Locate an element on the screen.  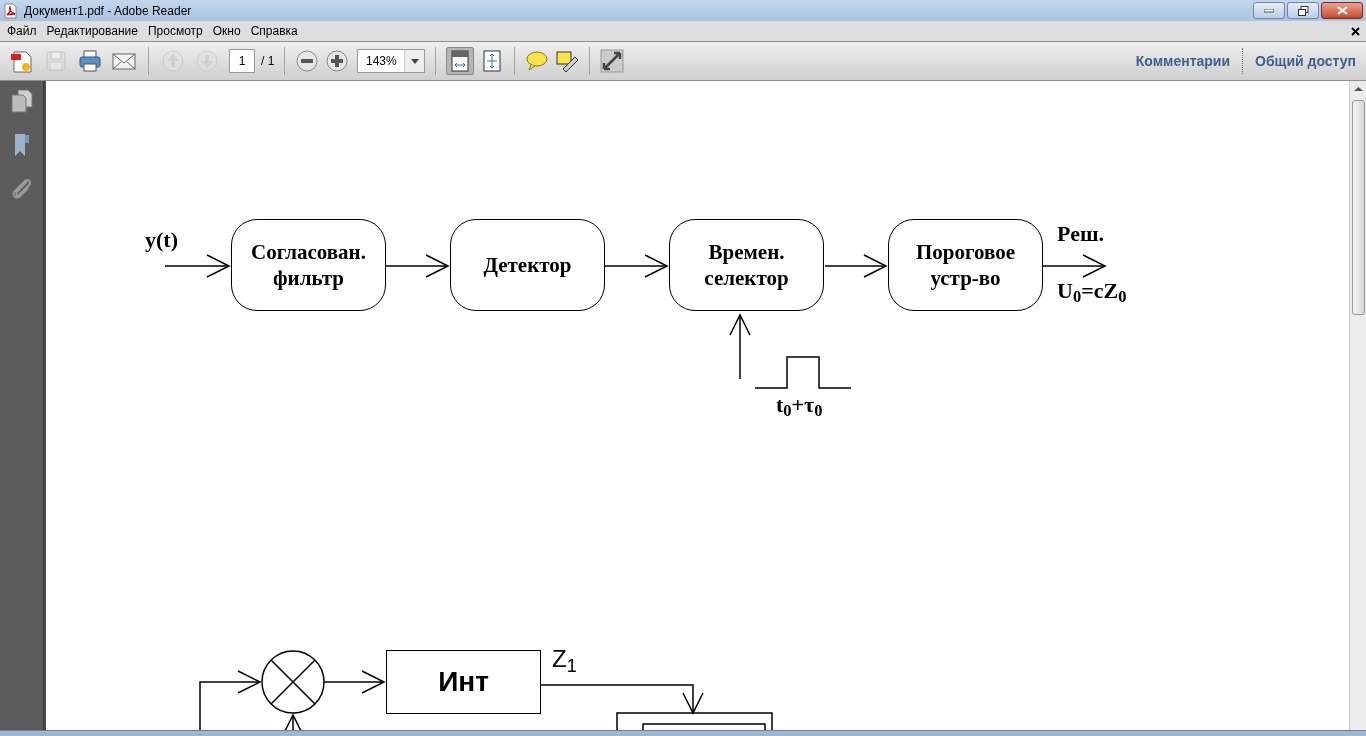
menu-item: Справка is located at coordinates (274, 31).